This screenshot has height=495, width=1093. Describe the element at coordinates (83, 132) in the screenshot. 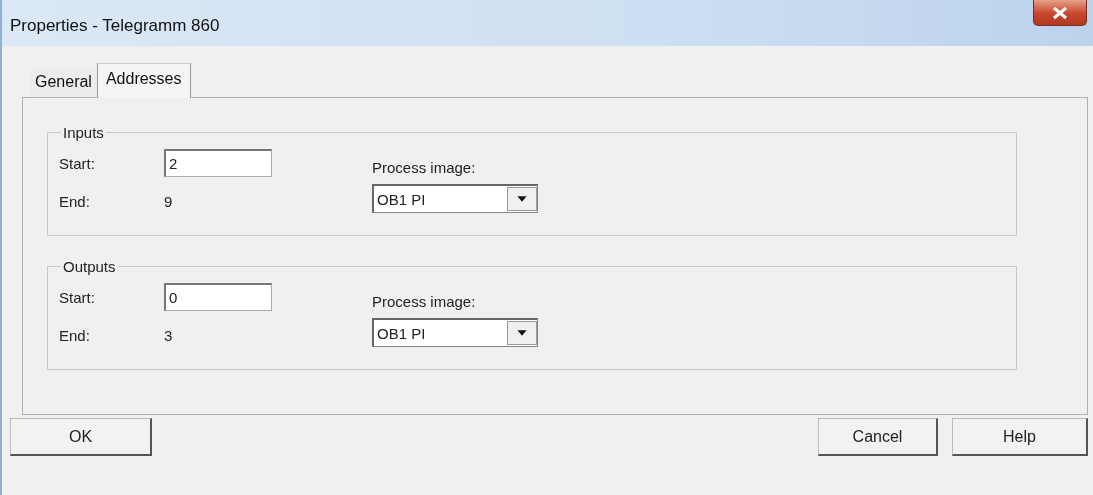

I see `group-title: Inputs` at that location.